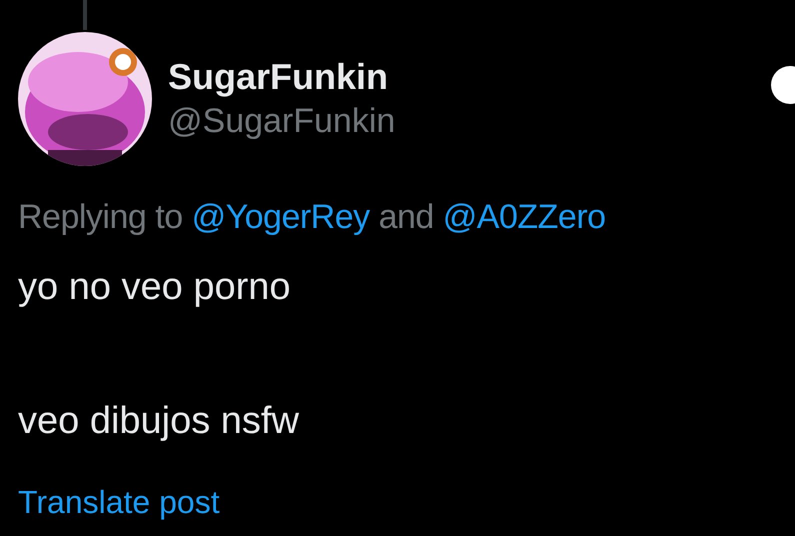 The image size is (795, 536). Describe the element at coordinates (159, 421) in the screenshot. I see `post-text: veo dibujos nsfw` at that location.